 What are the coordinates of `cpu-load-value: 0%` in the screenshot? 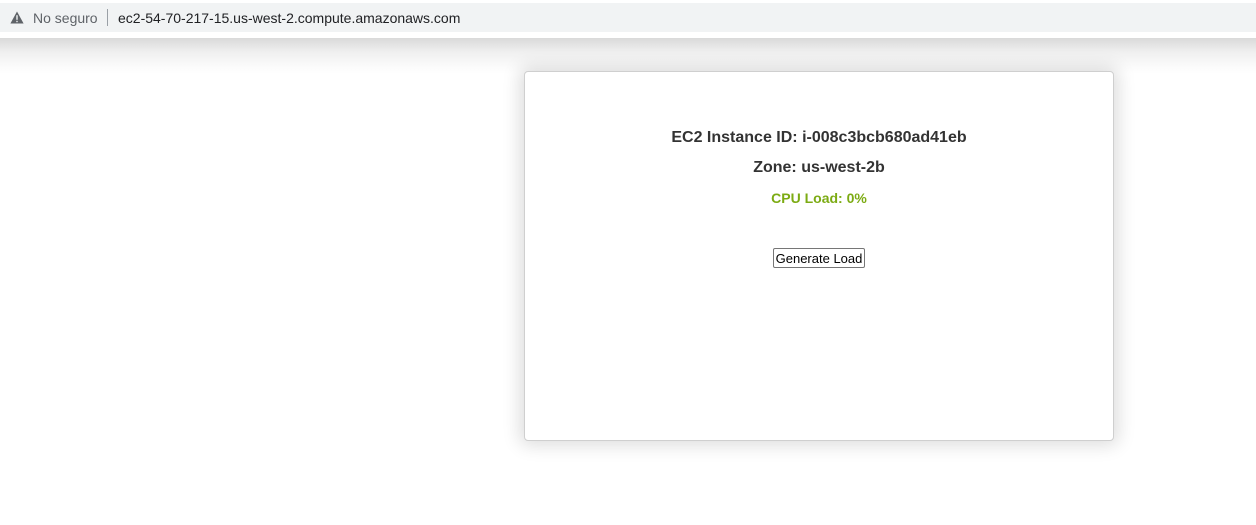 It's located at (856, 198).